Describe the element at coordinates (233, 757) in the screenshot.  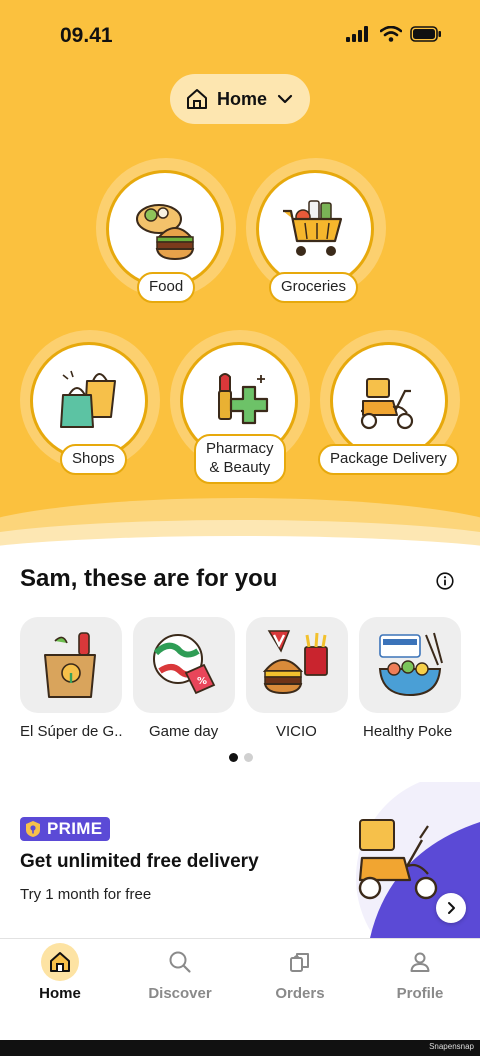
I see `pager-dot-active` at that location.